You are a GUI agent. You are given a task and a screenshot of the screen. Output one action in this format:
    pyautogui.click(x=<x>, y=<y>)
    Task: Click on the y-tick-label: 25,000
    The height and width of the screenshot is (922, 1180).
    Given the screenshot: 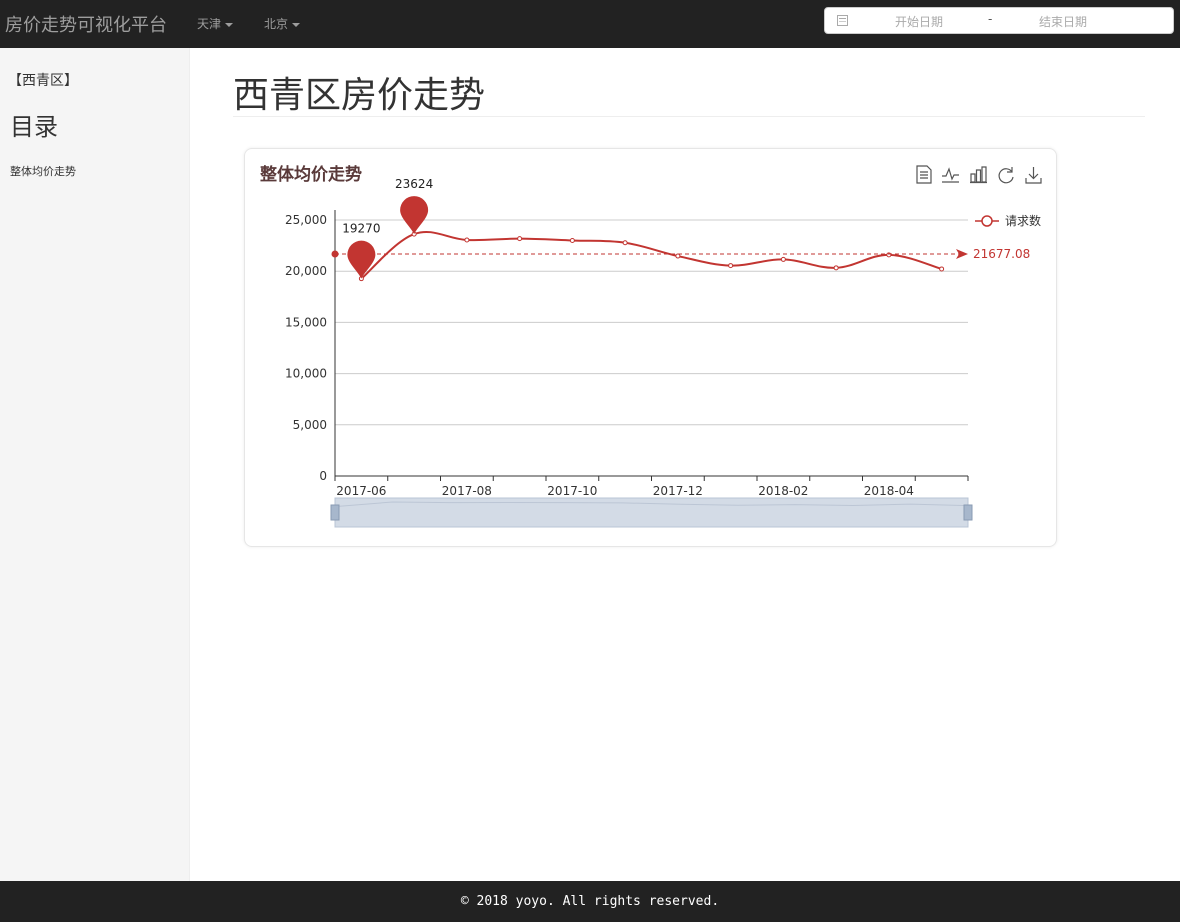 What is the action you would take?
    pyautogui.click(x=306, y=220)
    